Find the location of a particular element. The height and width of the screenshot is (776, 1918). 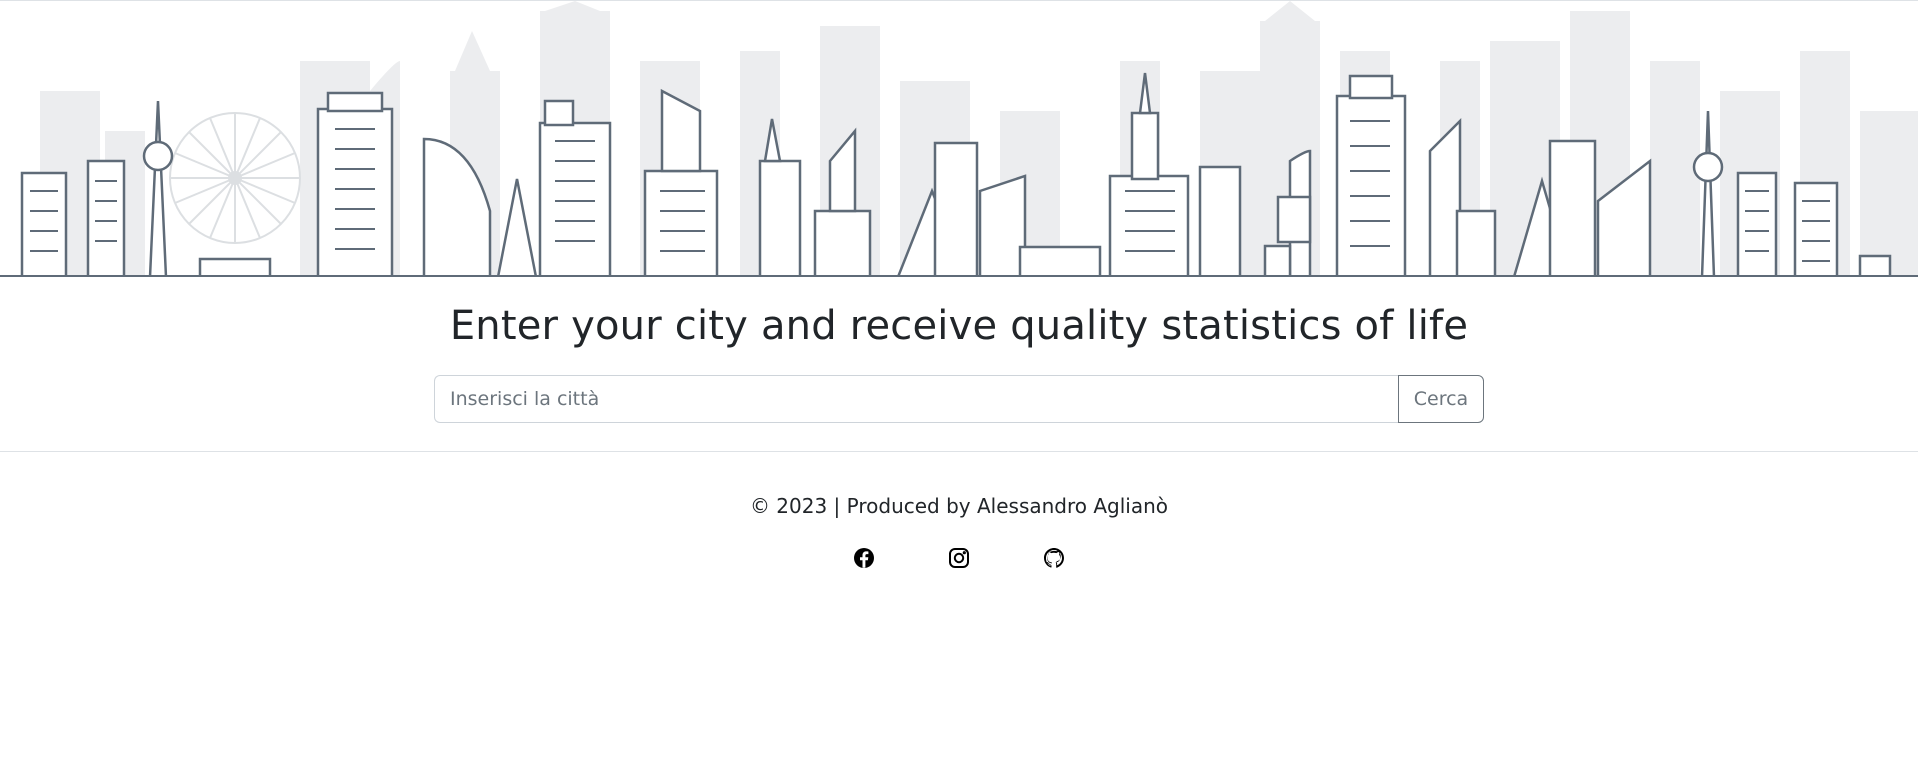

social-links is located at coordinates (959, 558).